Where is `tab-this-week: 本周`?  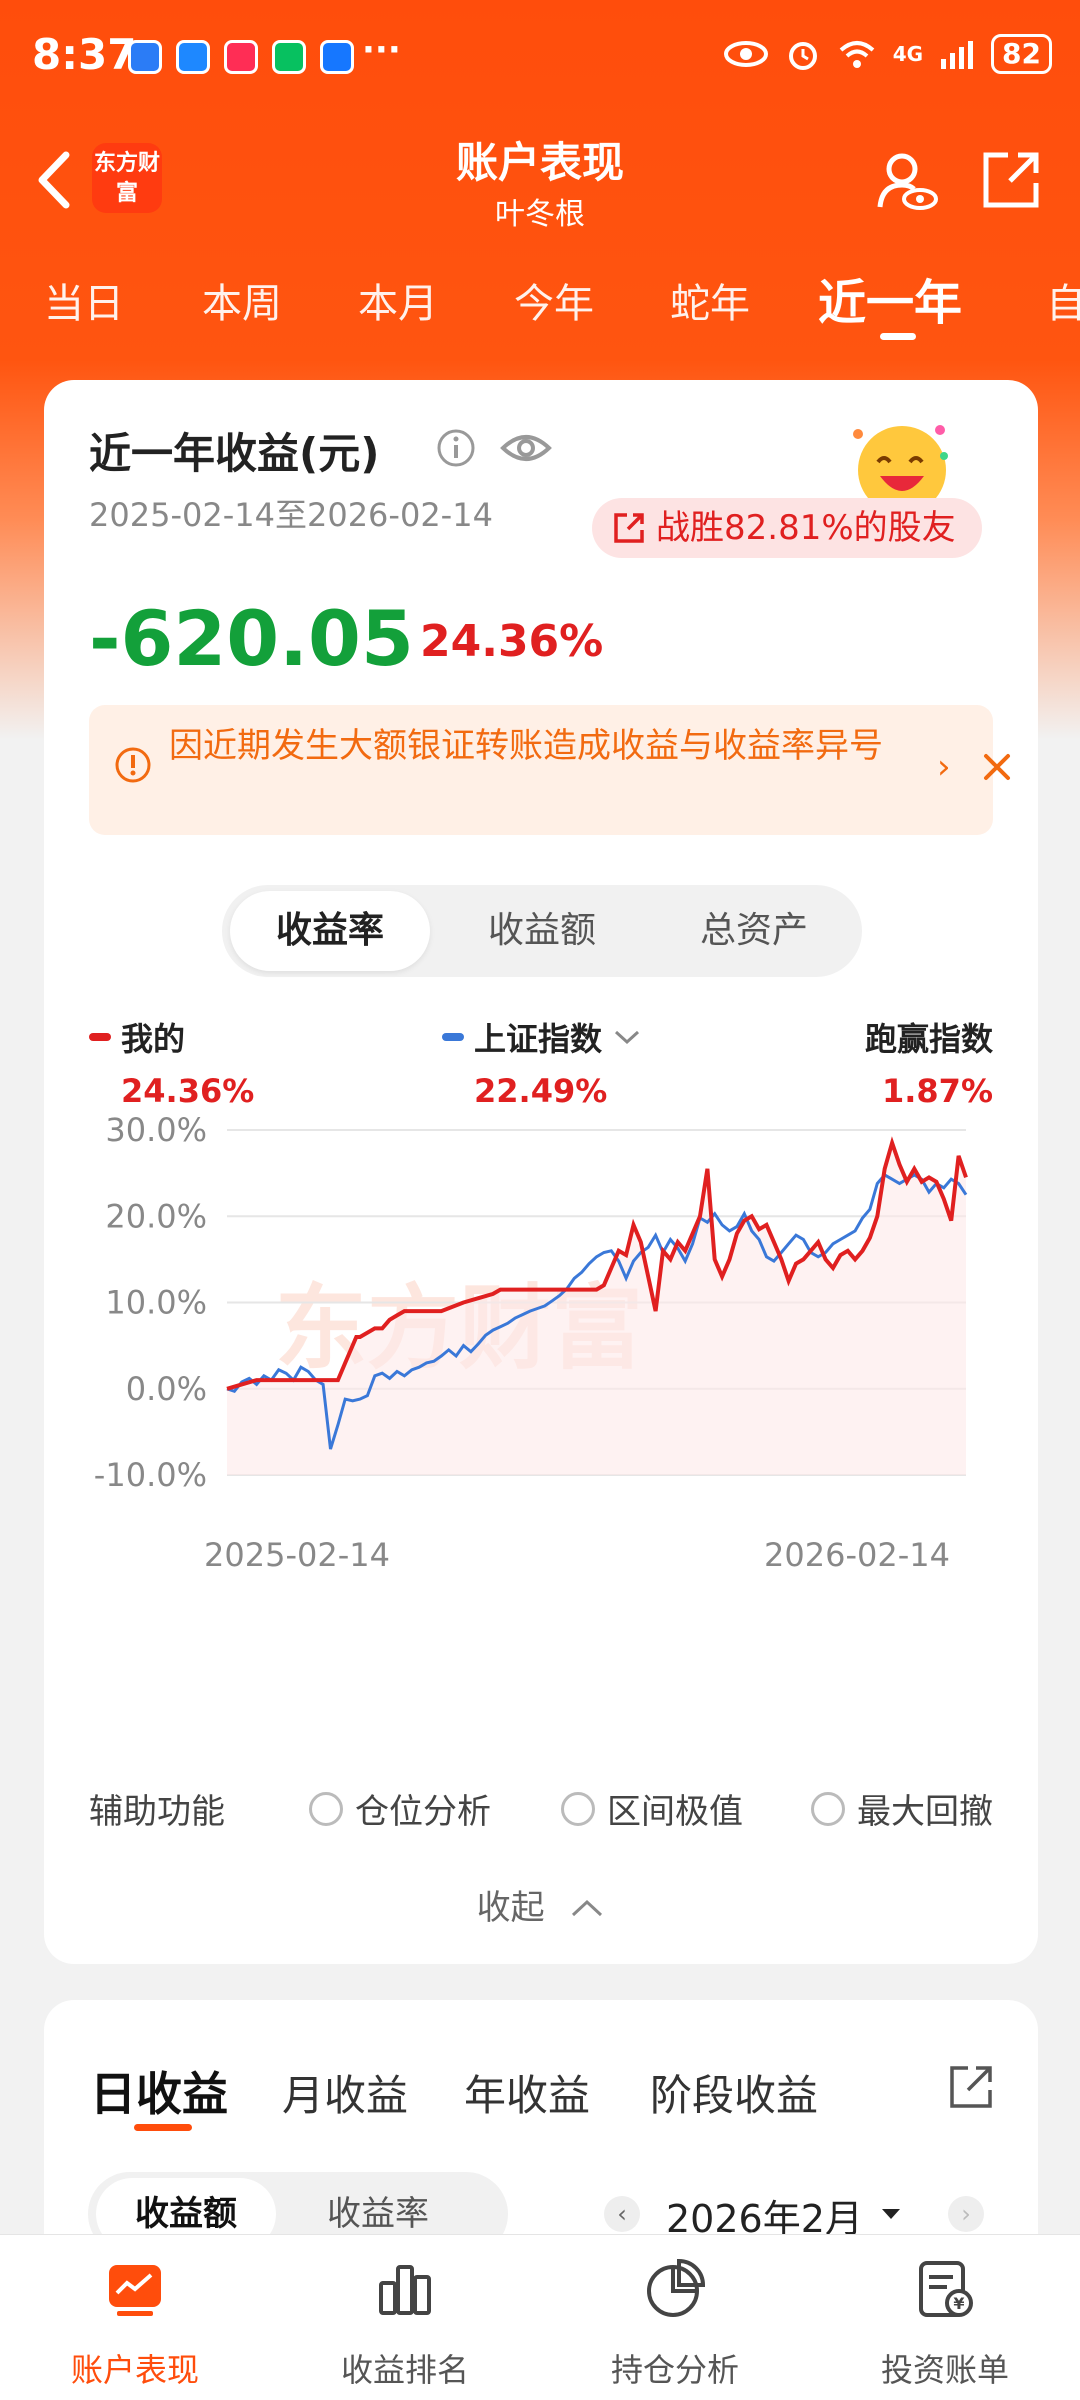
tab-this-week: 本周 is located at coordinates (242, 300).